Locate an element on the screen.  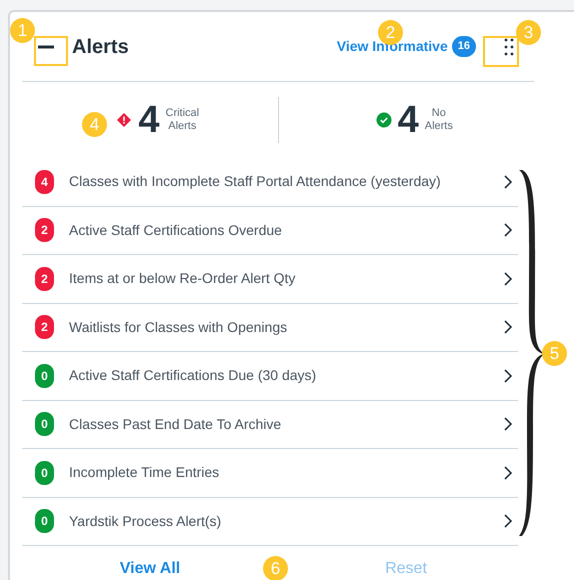
alert-row: 2 Waitlists for Classes with Openings is located at coordinates (270, 328).